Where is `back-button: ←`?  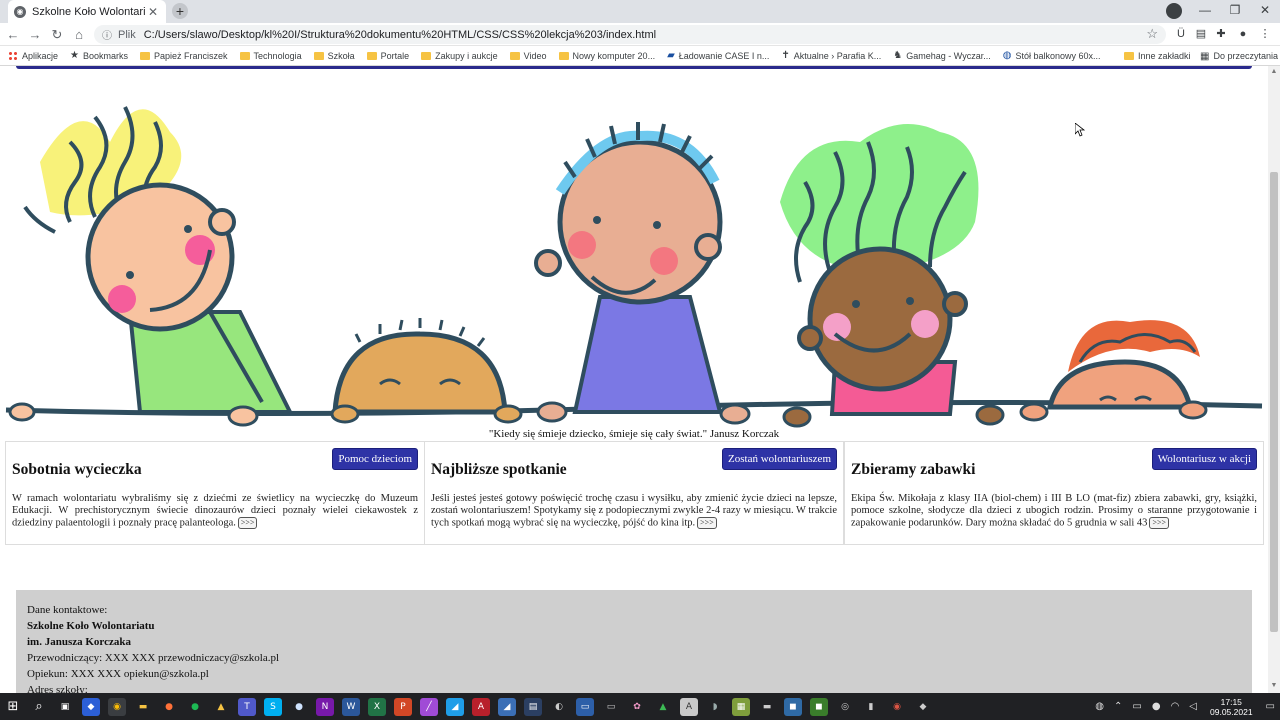 back-button: ← is located at coordinates (13, 35).